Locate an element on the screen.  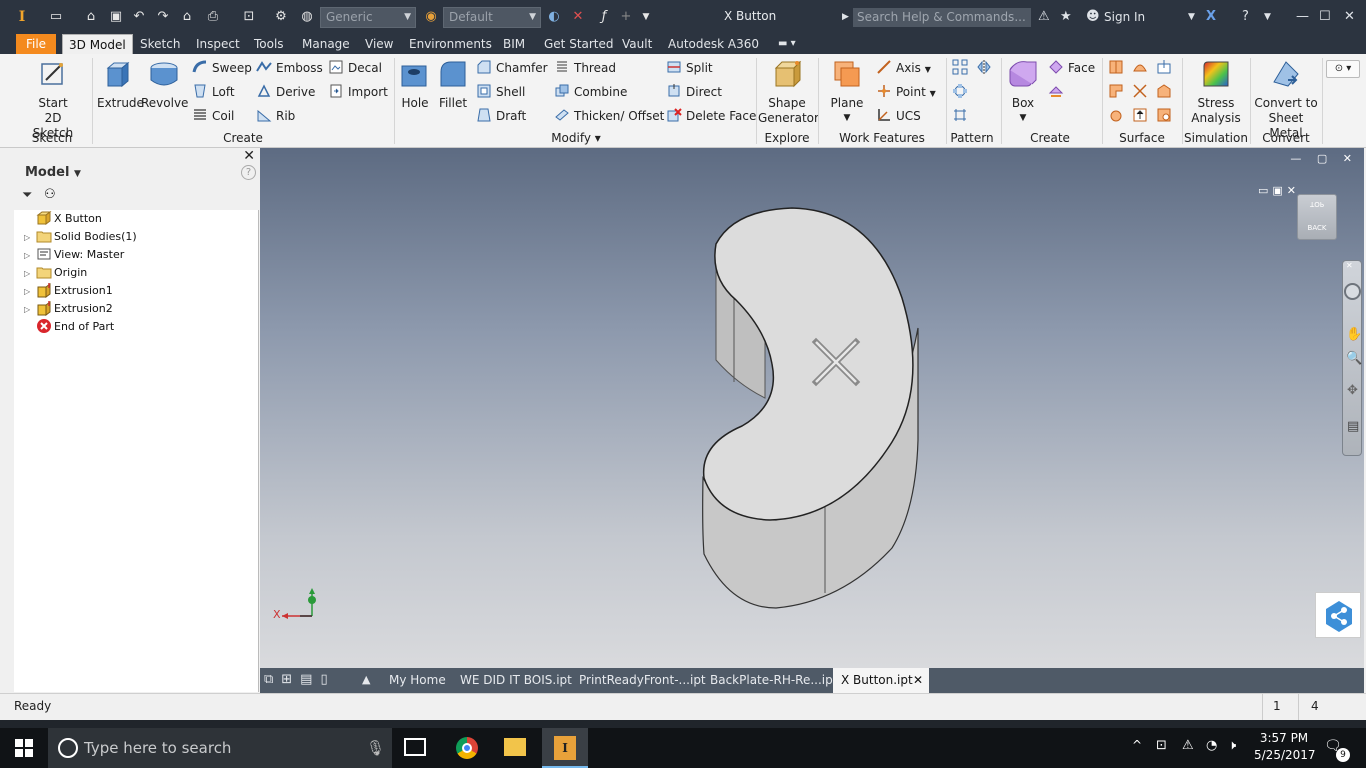
new-file-icon: ▭ is located at coordinates (56, 17).